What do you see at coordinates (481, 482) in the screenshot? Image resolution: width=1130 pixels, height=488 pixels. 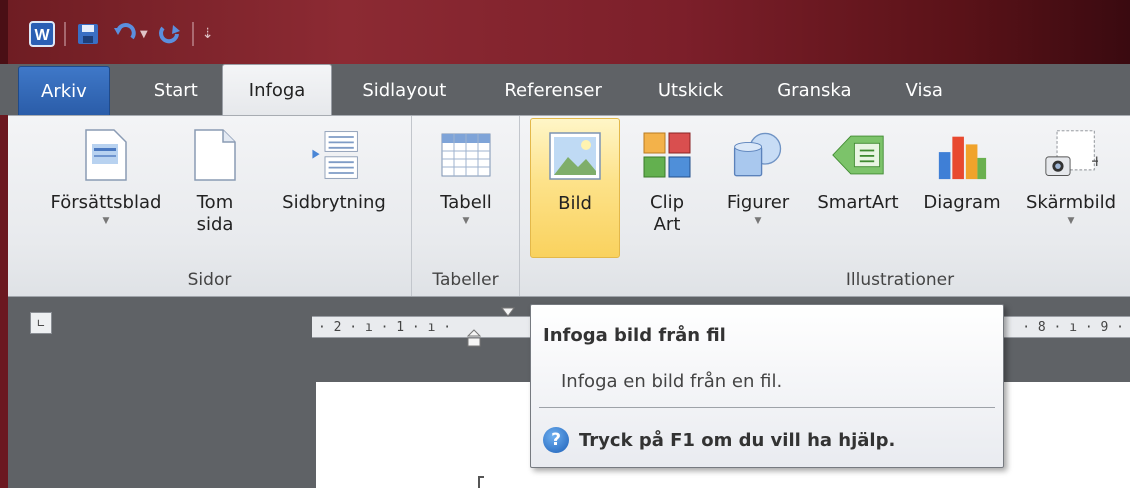 I see `text-cursor` at bounding box center [481, 482].